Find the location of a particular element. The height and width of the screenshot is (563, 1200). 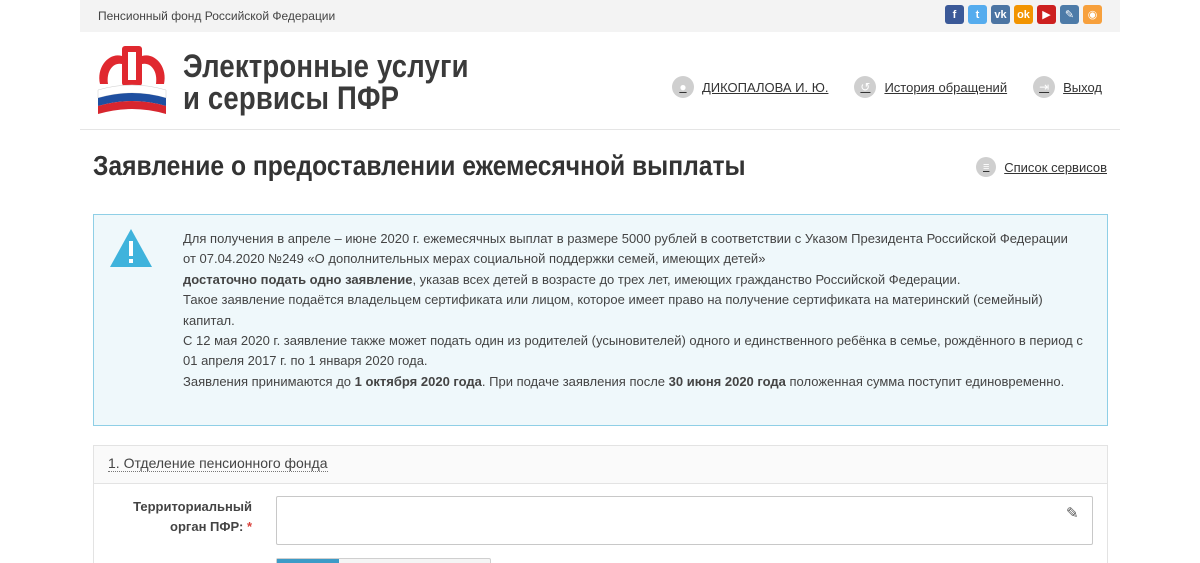

required-mark: * is located at coordinates (249, 526).